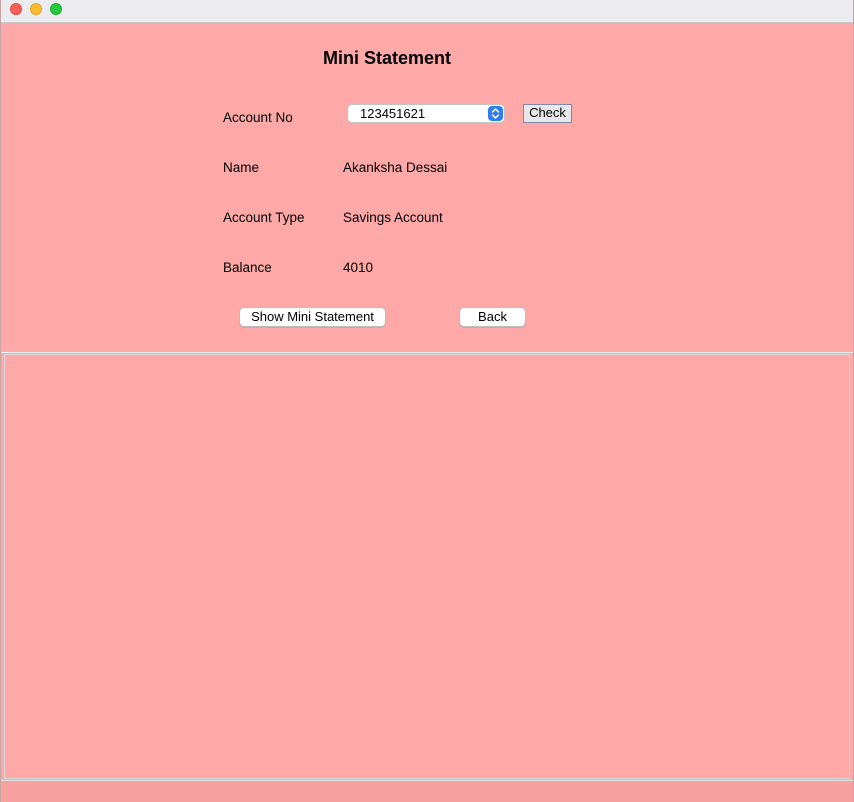 The height and width of the screenshot is (802, 854). What do you see at coordinates (247, 267) in the screenshot?
I see `balance-label: Balance` at bounding box center [247, 267].